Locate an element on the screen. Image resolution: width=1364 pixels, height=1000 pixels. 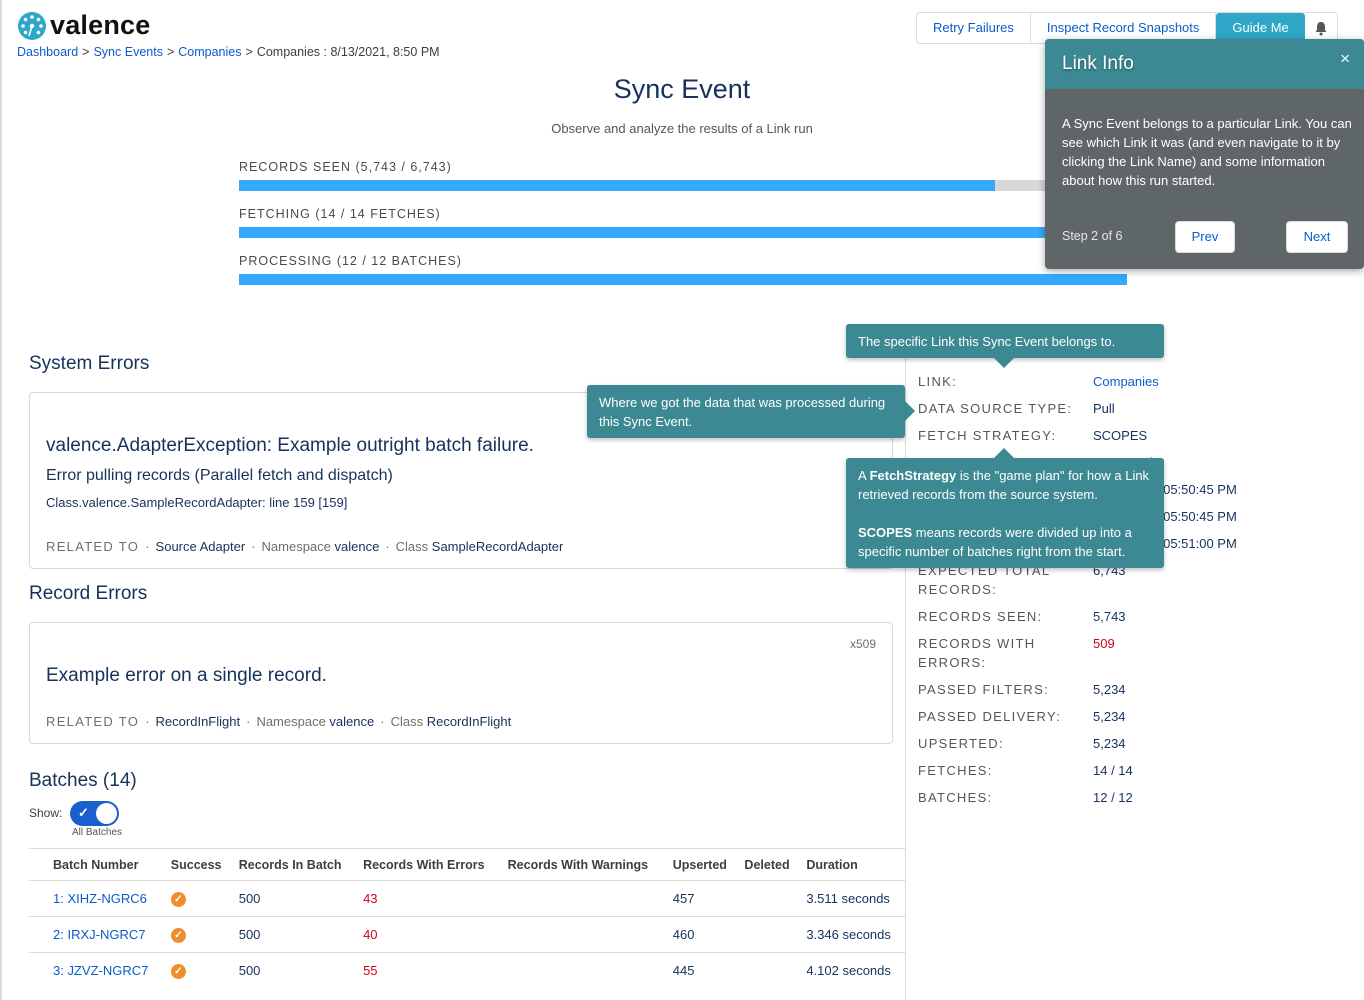
upserted-text: 445 is located at coordinates (683, 971).